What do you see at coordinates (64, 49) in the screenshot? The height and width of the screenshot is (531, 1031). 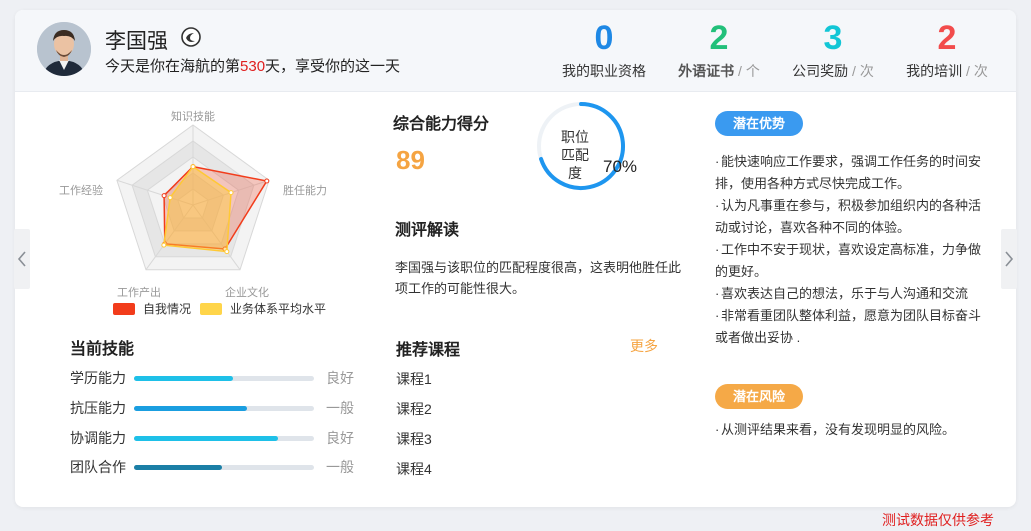 I see `avatar` at bounding box center [64, 49].